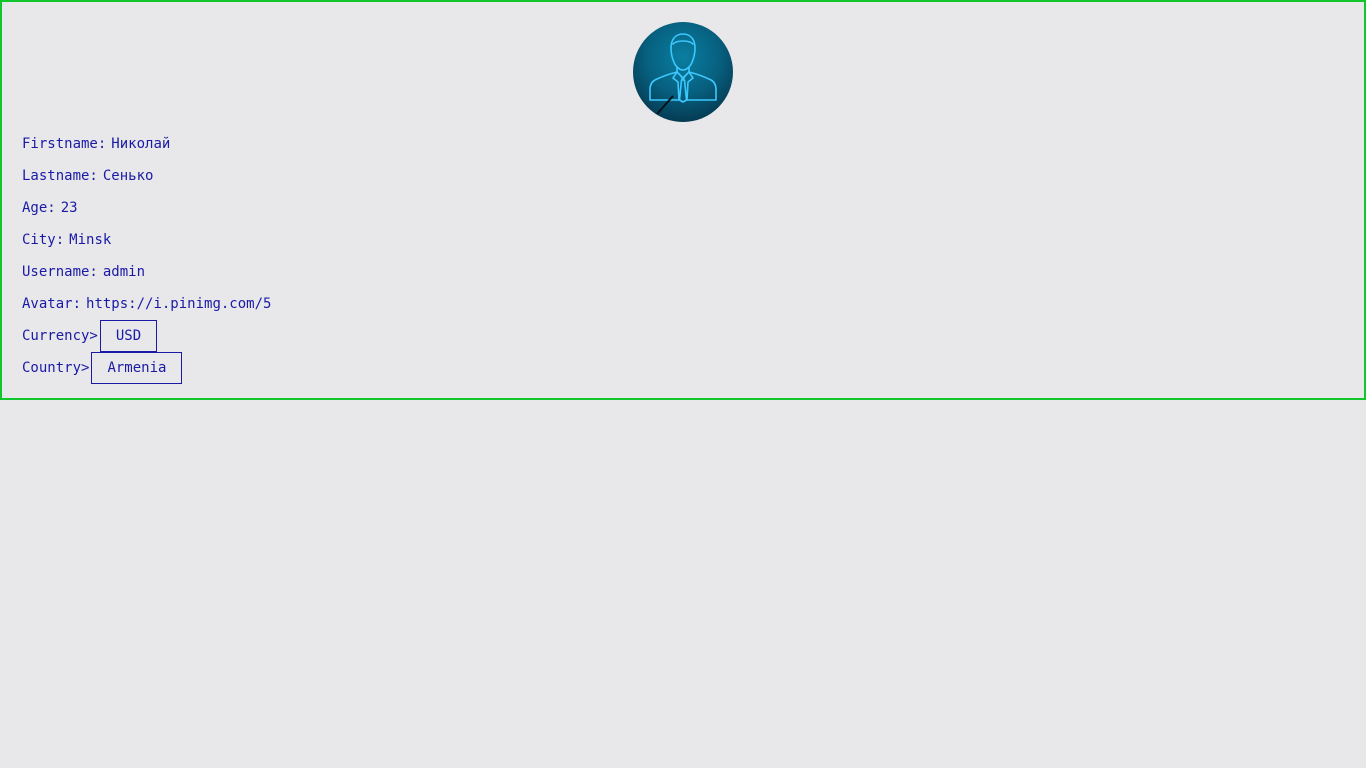 The image size is (1366, 768). Describe the element at coordinates (149, 208) in the screenshot. I see `age-field: Age: 23` at that location.